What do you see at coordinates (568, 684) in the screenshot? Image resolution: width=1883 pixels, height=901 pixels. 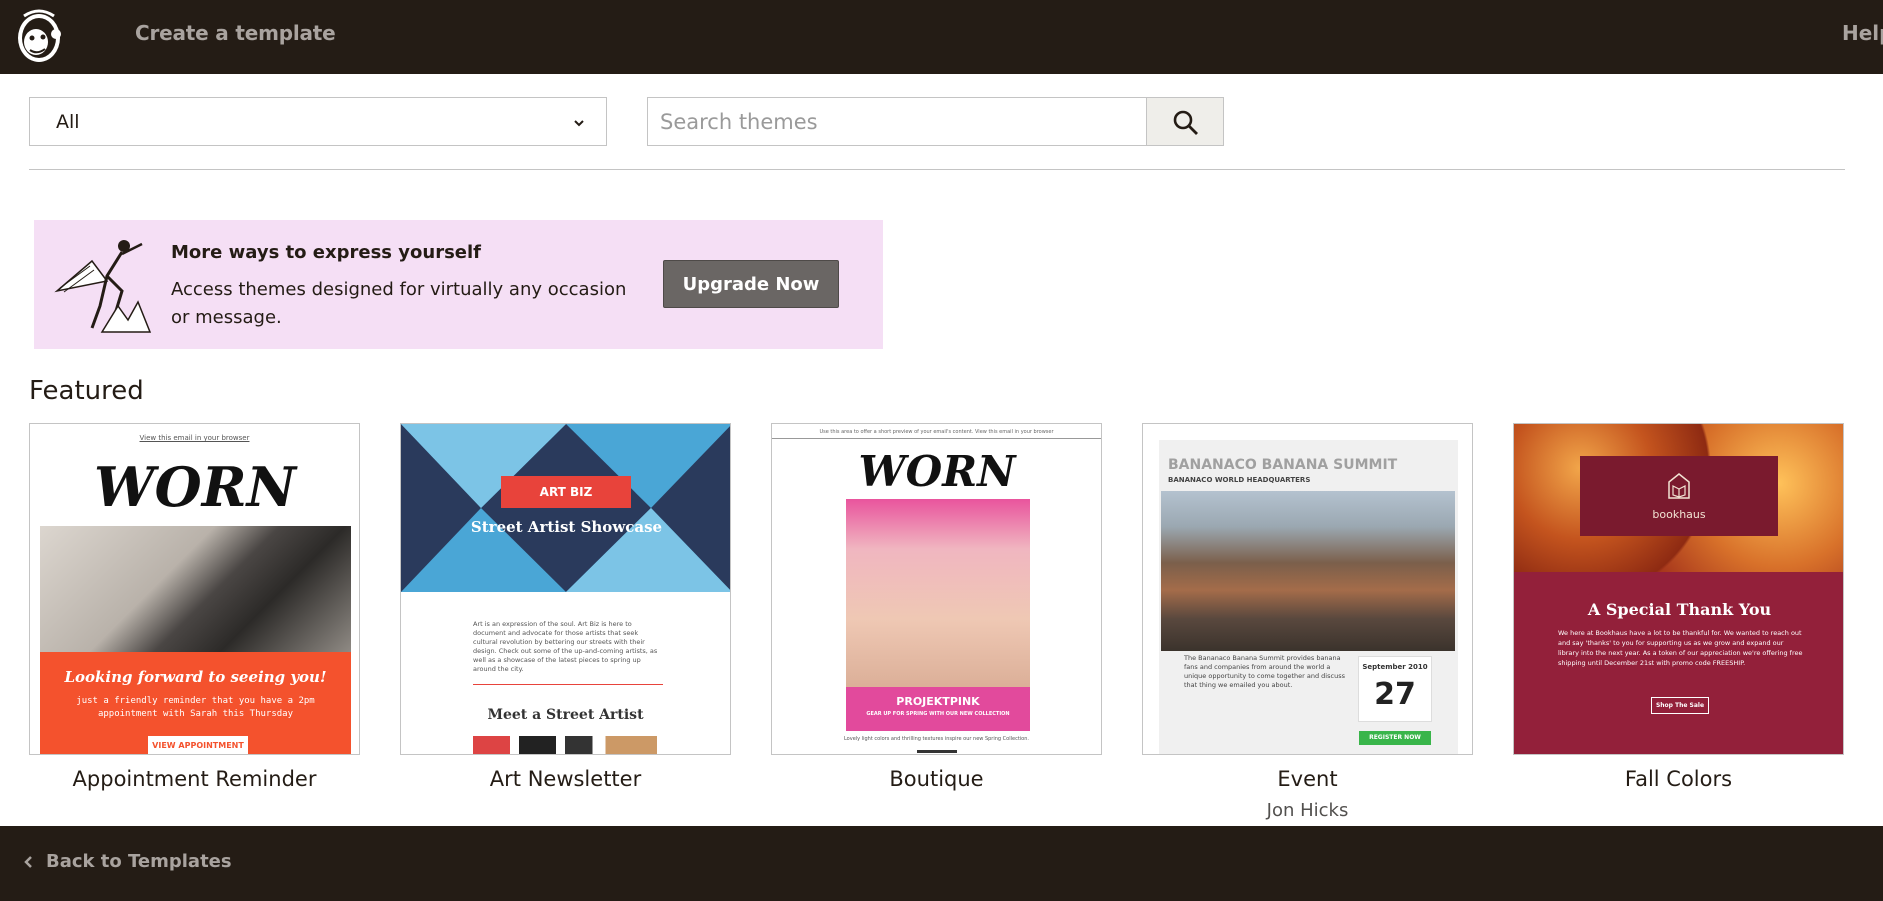 I see `preview-rule` at bounding box center [568, 684].